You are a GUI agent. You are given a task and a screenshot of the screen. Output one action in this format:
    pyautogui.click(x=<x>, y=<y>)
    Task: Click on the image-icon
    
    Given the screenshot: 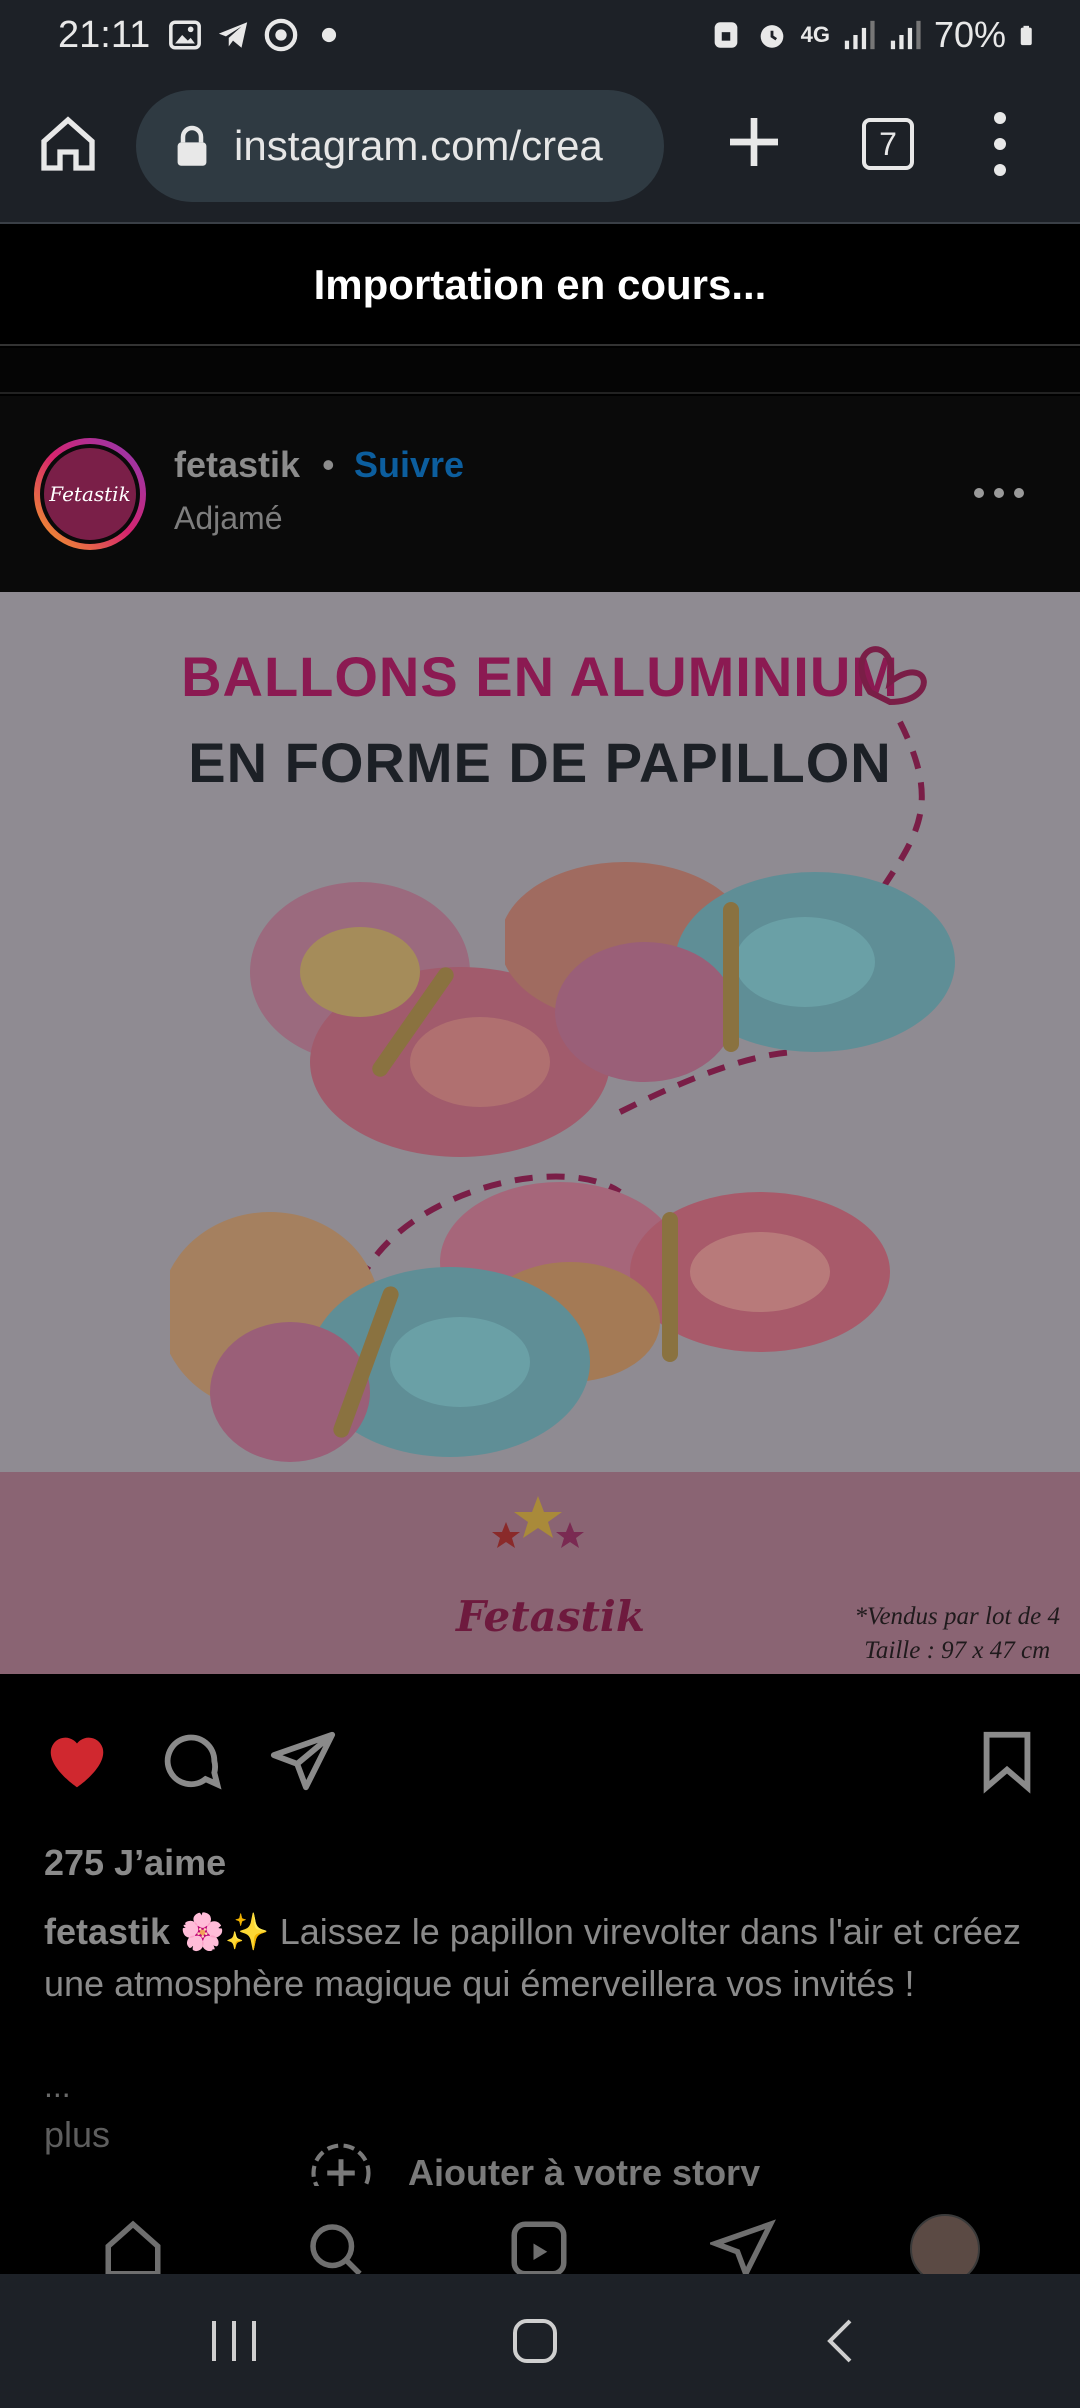 What is the action you would take?
    pyautogui.click(x=185, y=35)
    